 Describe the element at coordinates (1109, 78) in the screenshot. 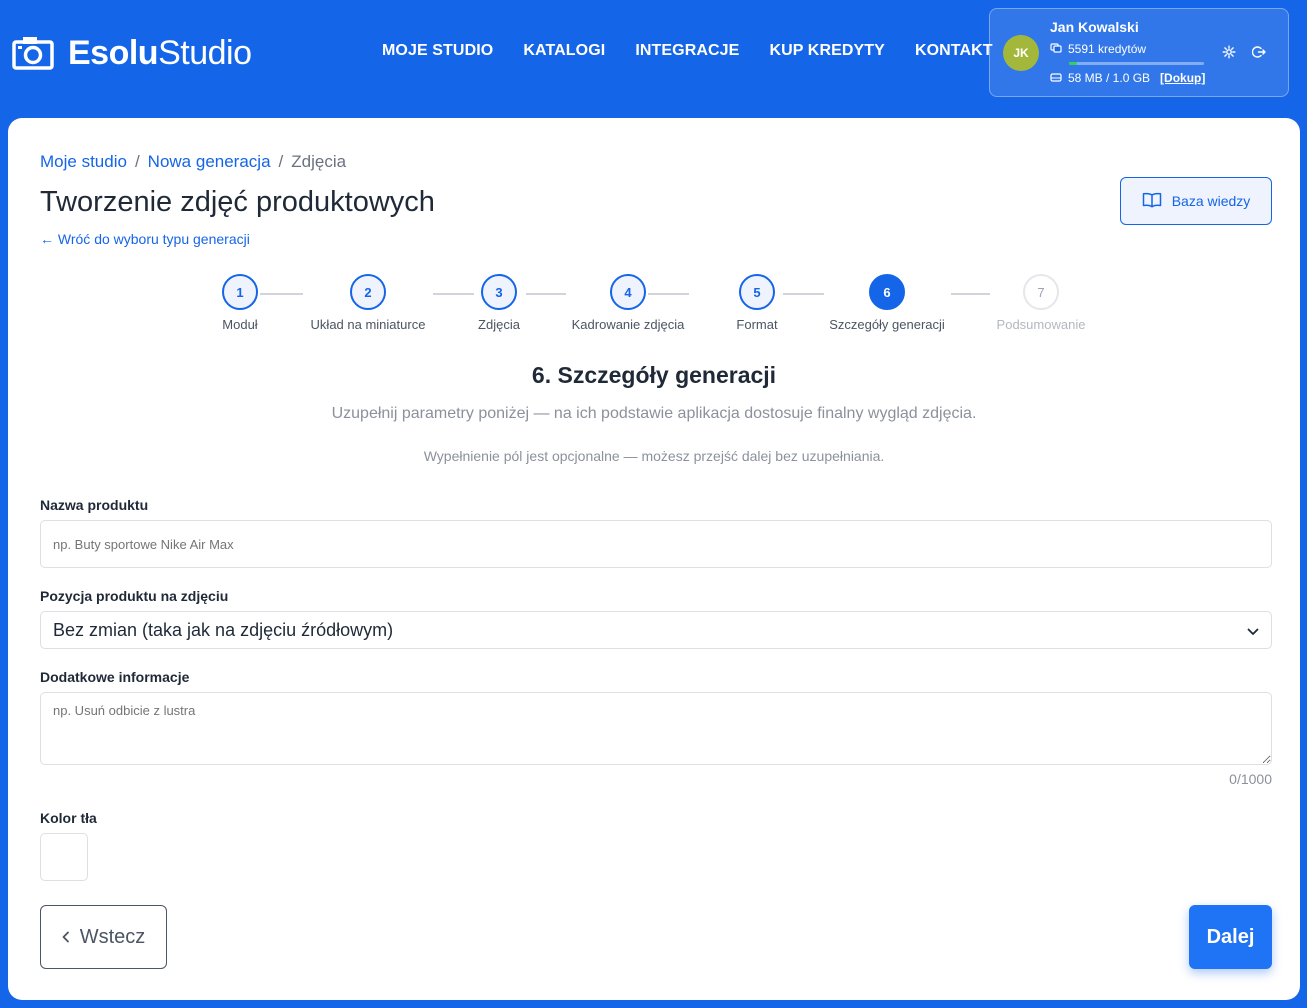

I see `storage-usage: 58 MB / 1.0 GB` at that location.